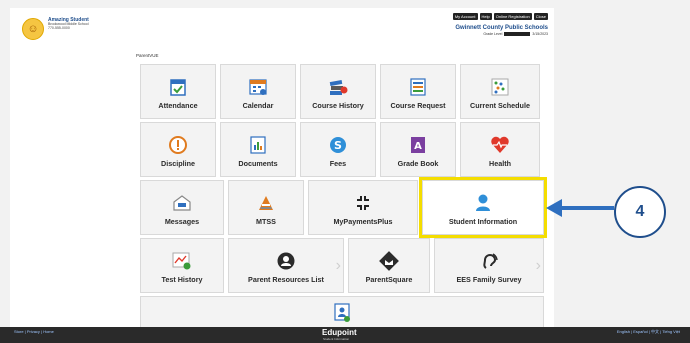 The height and width of the screenshot is (343, 690). Describe the element at coordinates (258, 145) in the screenshot. I see `documents-icon` at that location.